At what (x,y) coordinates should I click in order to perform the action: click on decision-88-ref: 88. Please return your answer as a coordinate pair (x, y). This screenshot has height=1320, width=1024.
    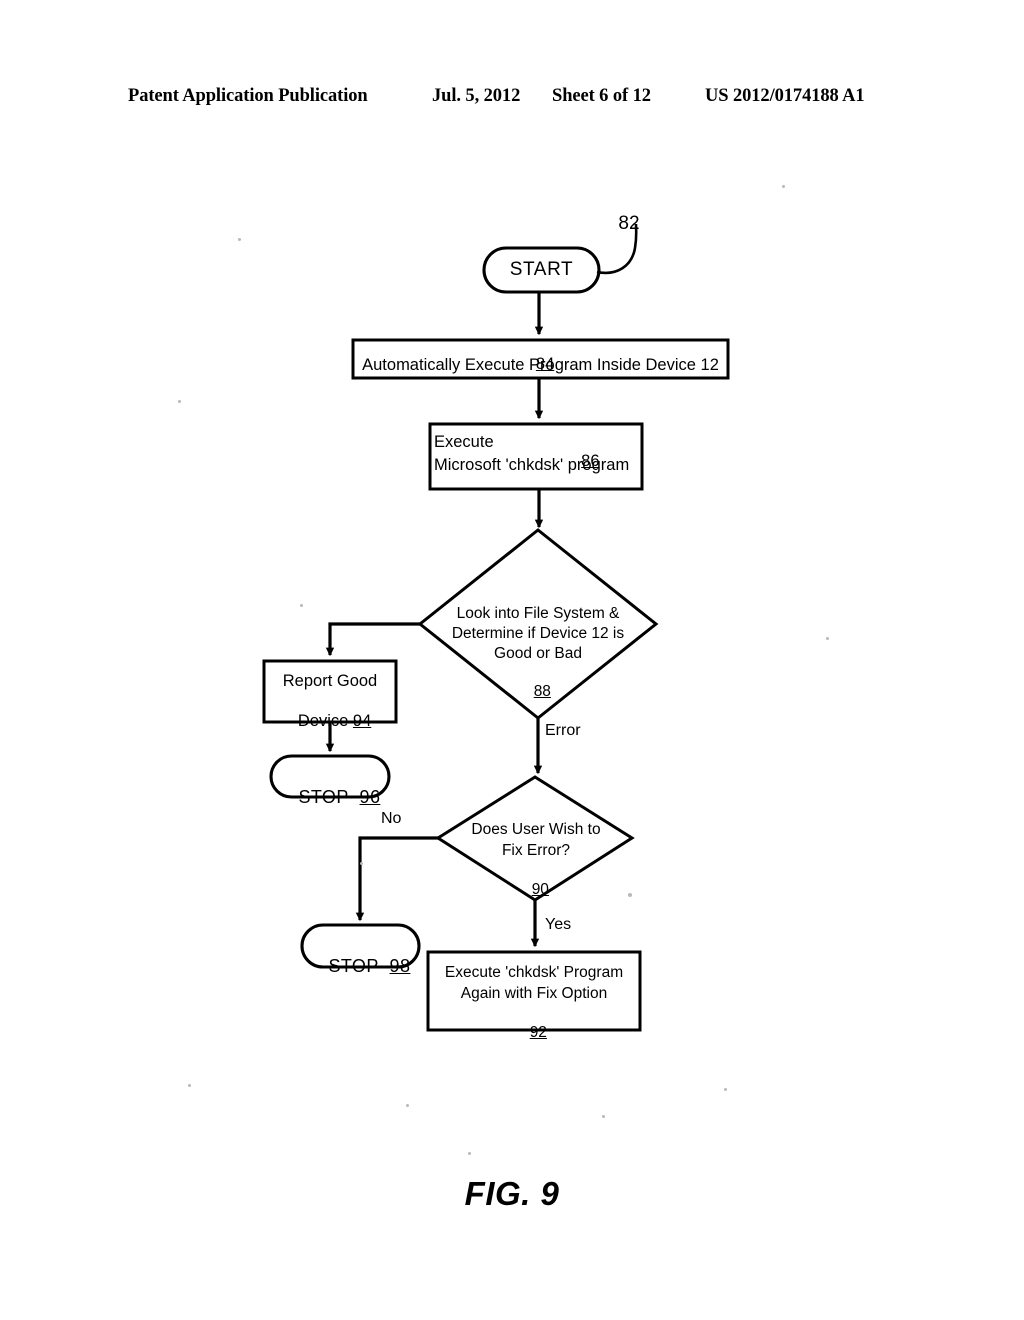
    Looking at the image, I should click on (538, 683).